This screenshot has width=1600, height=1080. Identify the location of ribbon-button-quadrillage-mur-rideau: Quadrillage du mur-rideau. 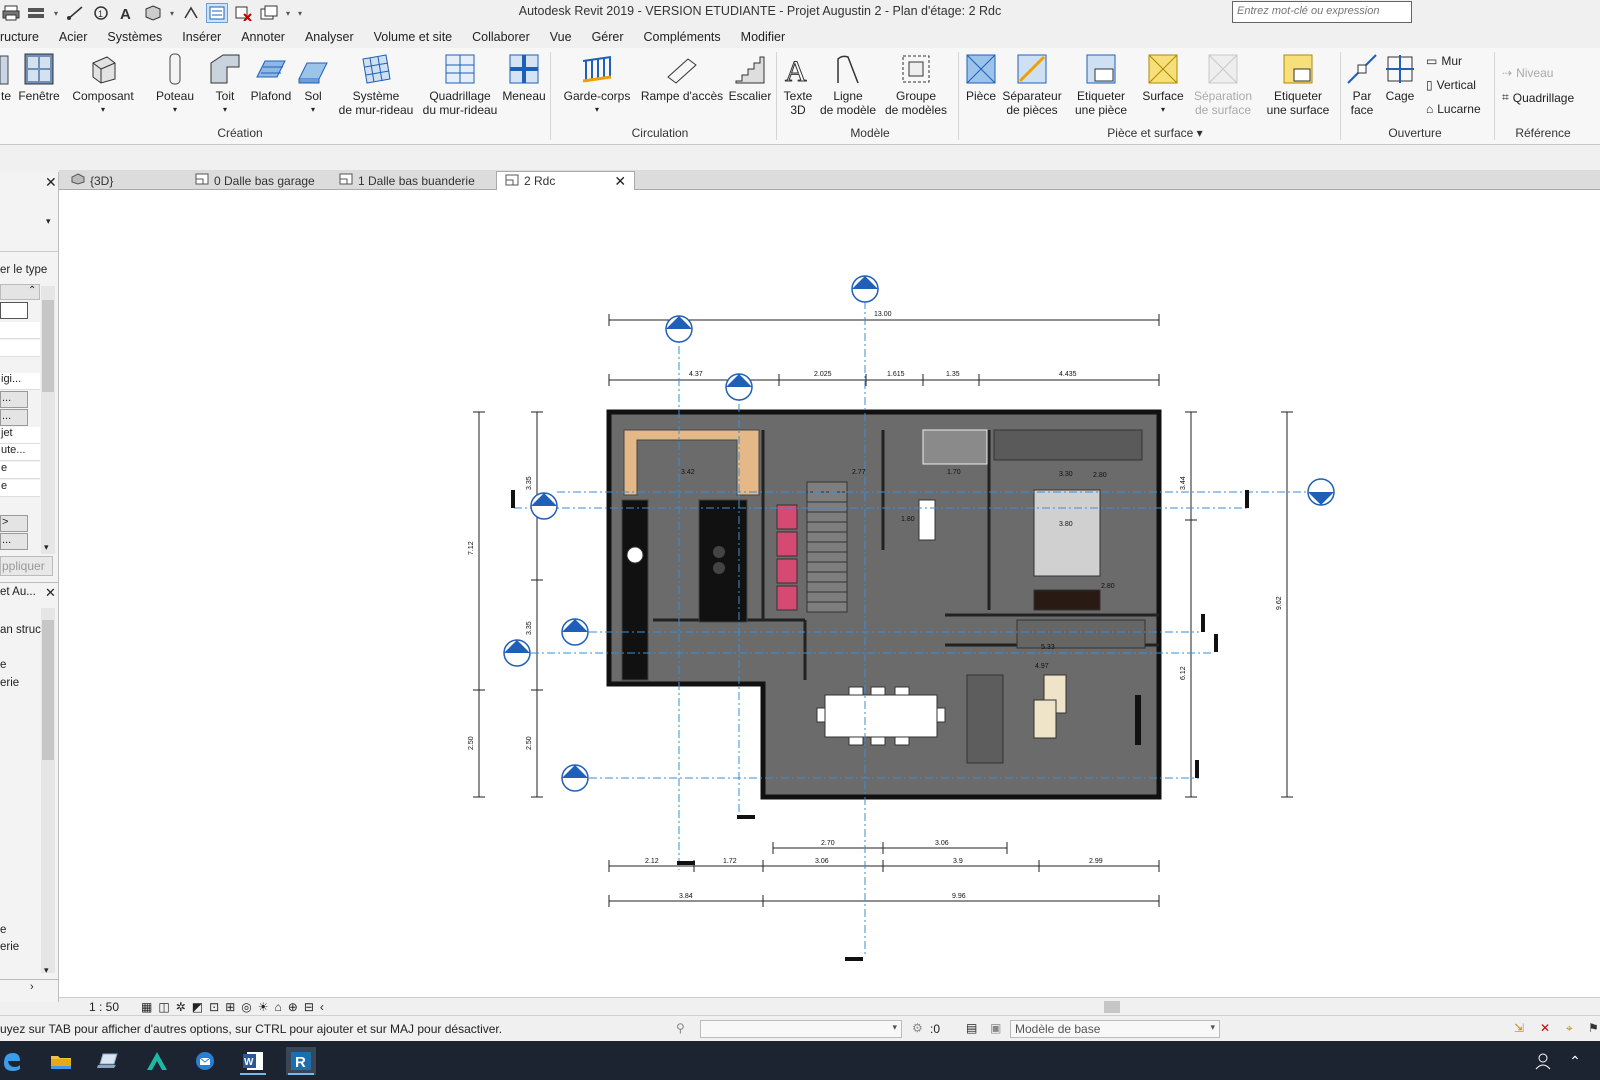
(460, 84).